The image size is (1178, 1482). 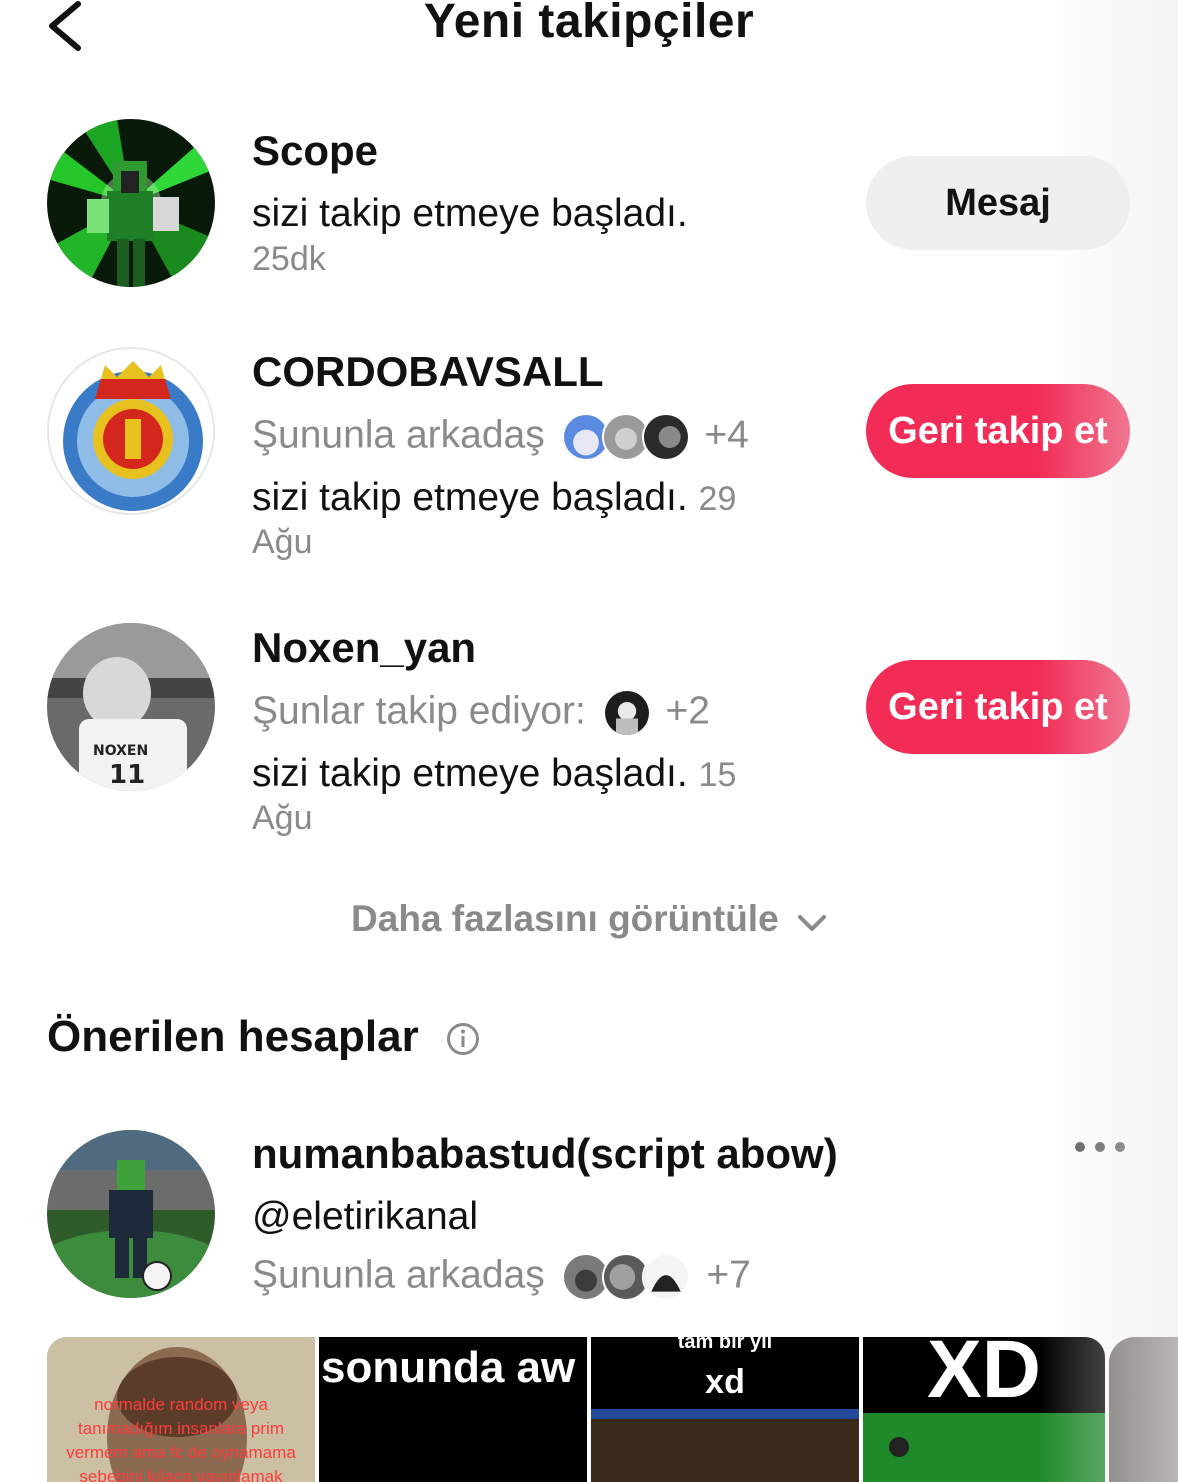 I want to click on show-more-button: Daha fazlasını görüntüle, so click(x=589, y=920).